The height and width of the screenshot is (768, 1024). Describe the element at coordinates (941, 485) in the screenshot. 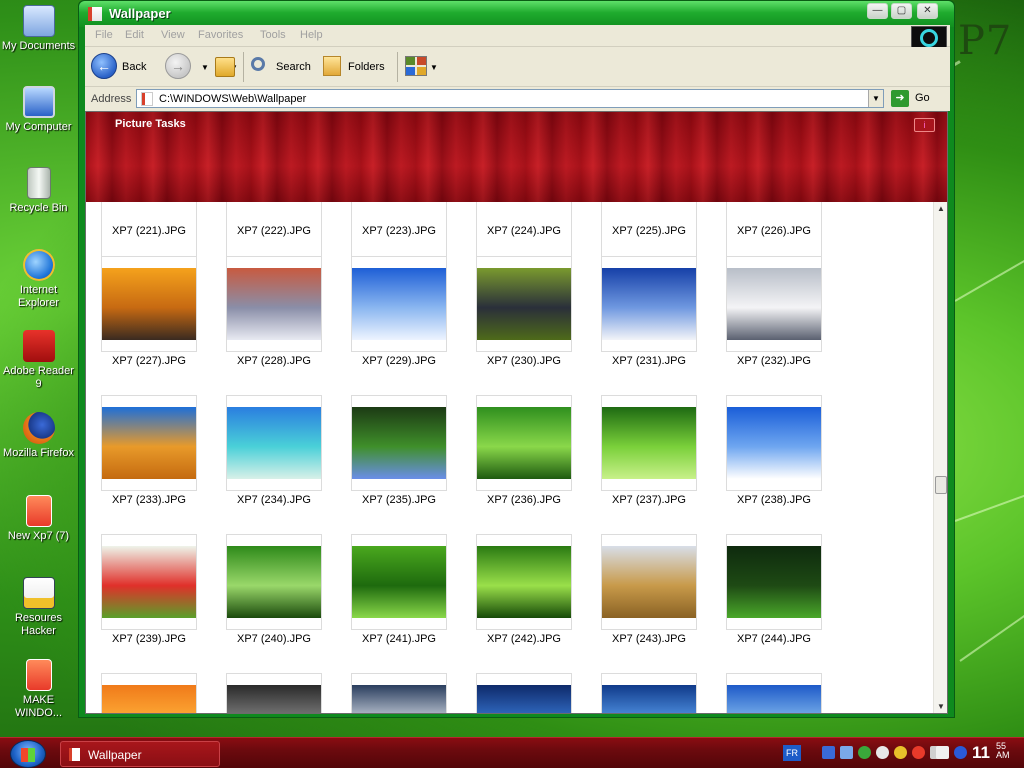

I see `scrollbar-thumb` at that location.